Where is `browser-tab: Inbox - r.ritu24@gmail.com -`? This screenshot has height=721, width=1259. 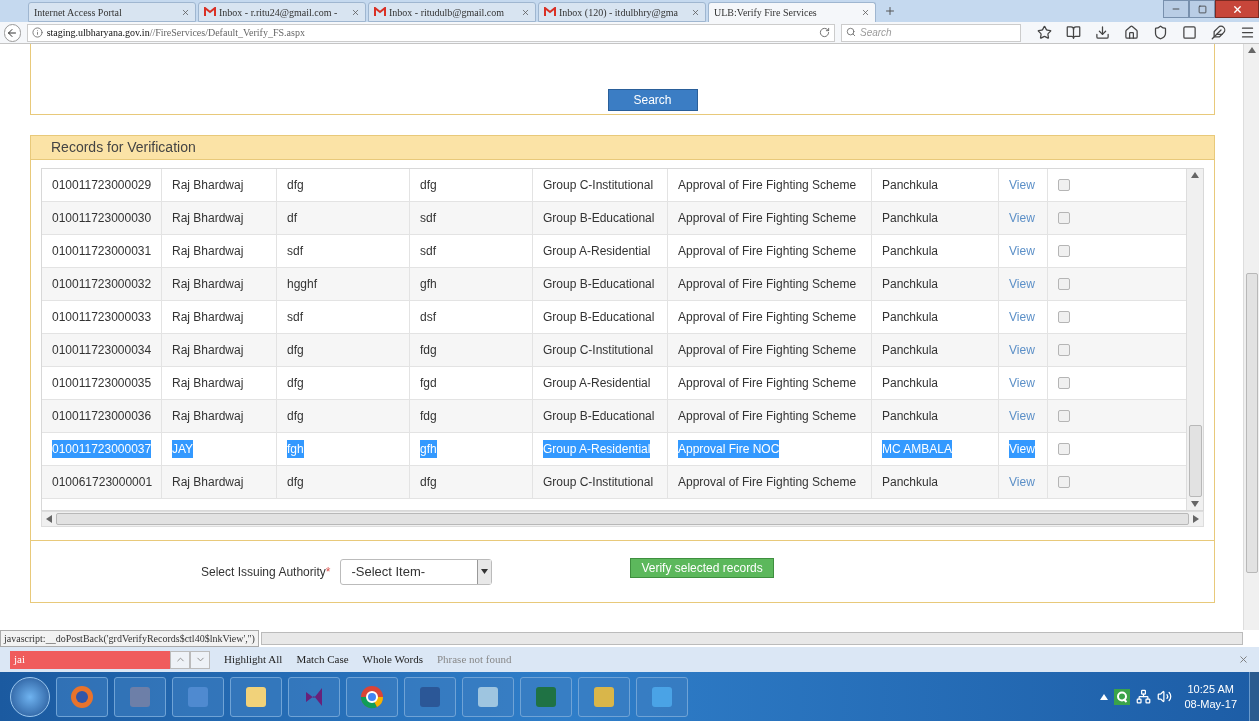 browser-tab: Inbox - r.ritu24@gmail.com - is located at coordinates (282, 12).